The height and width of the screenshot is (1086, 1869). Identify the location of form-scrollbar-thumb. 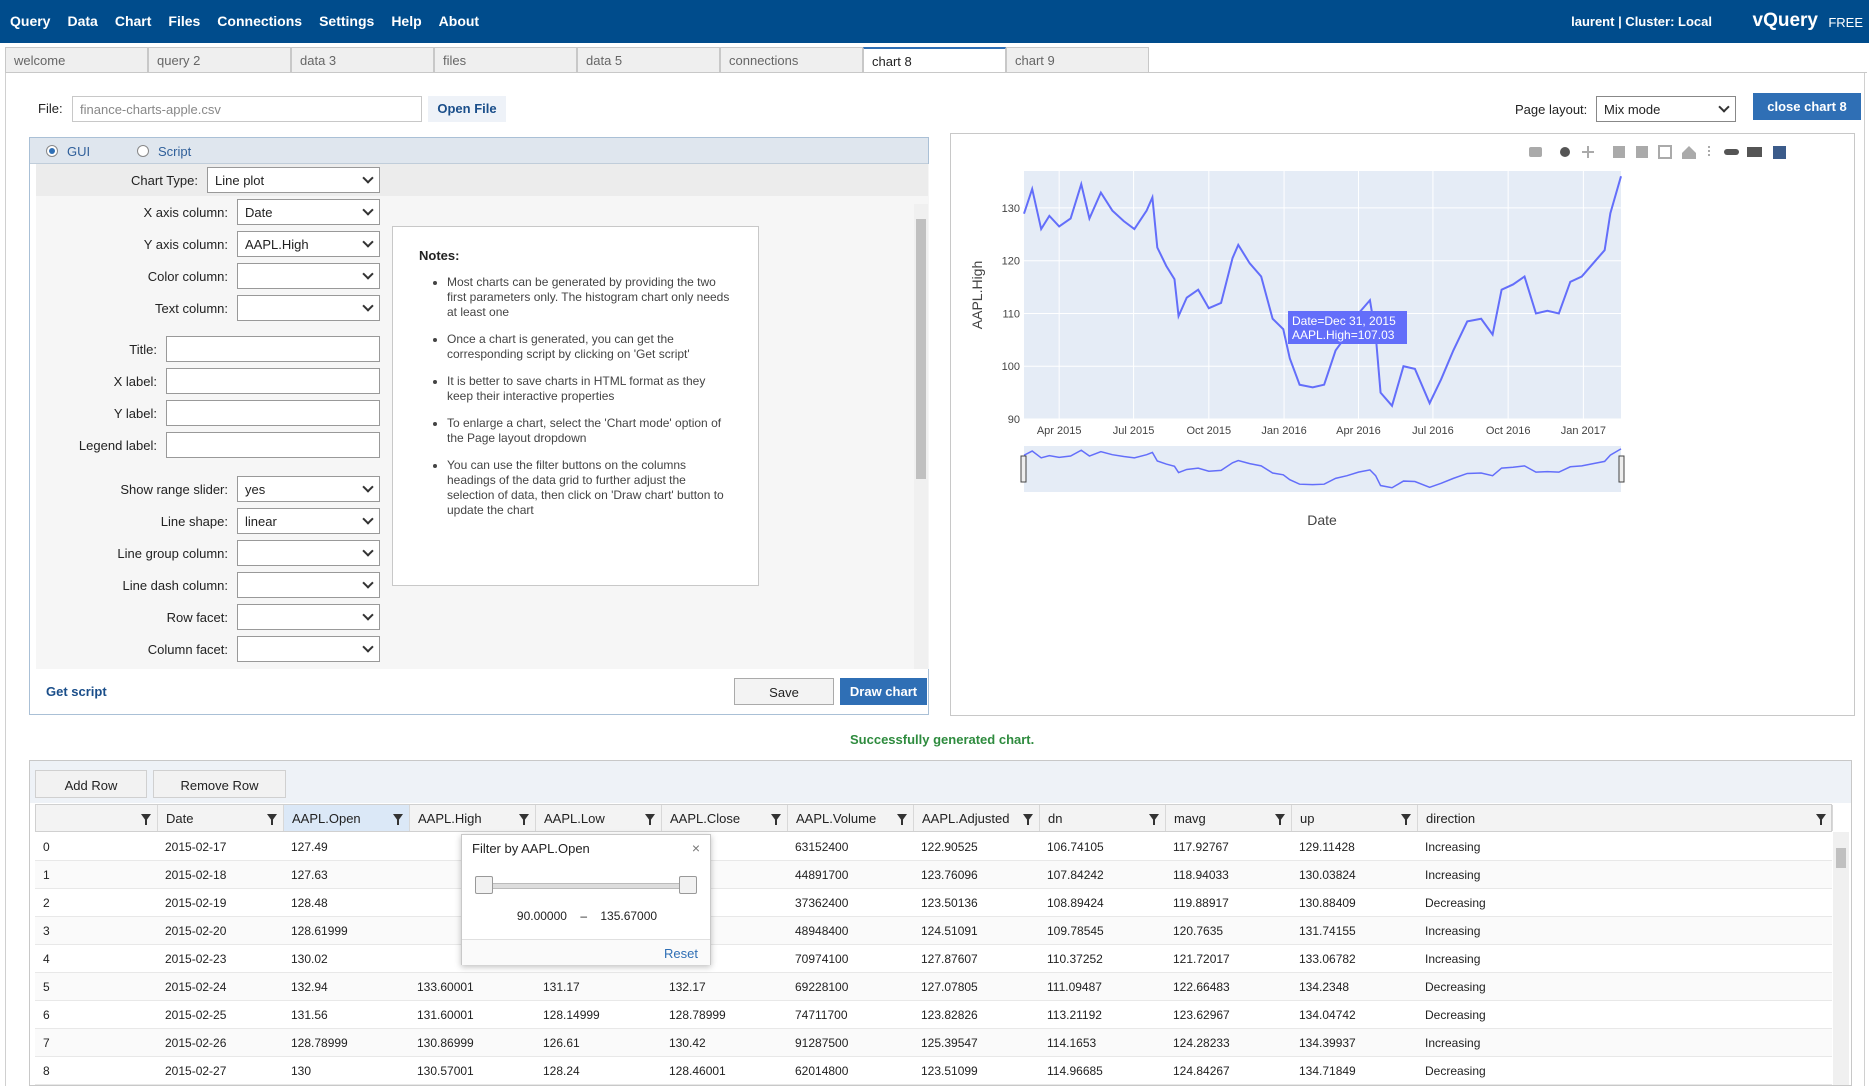
(921, 349).